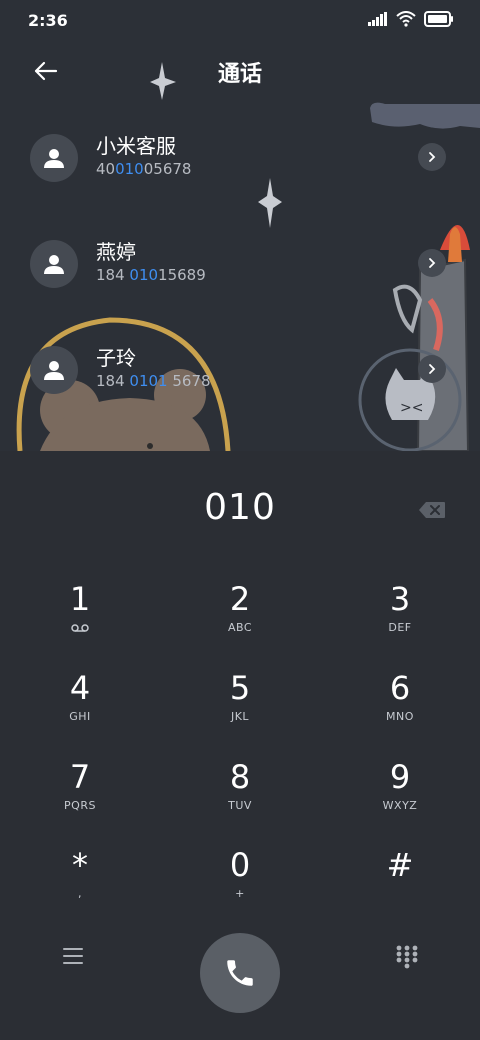 The width and height of the screenshot is (480, 1040). What do you see at coordinates (245, 370) in the screenshot?
I see `contact-row: 子玲 184 0101 5678` at bounding box center [245, 370].